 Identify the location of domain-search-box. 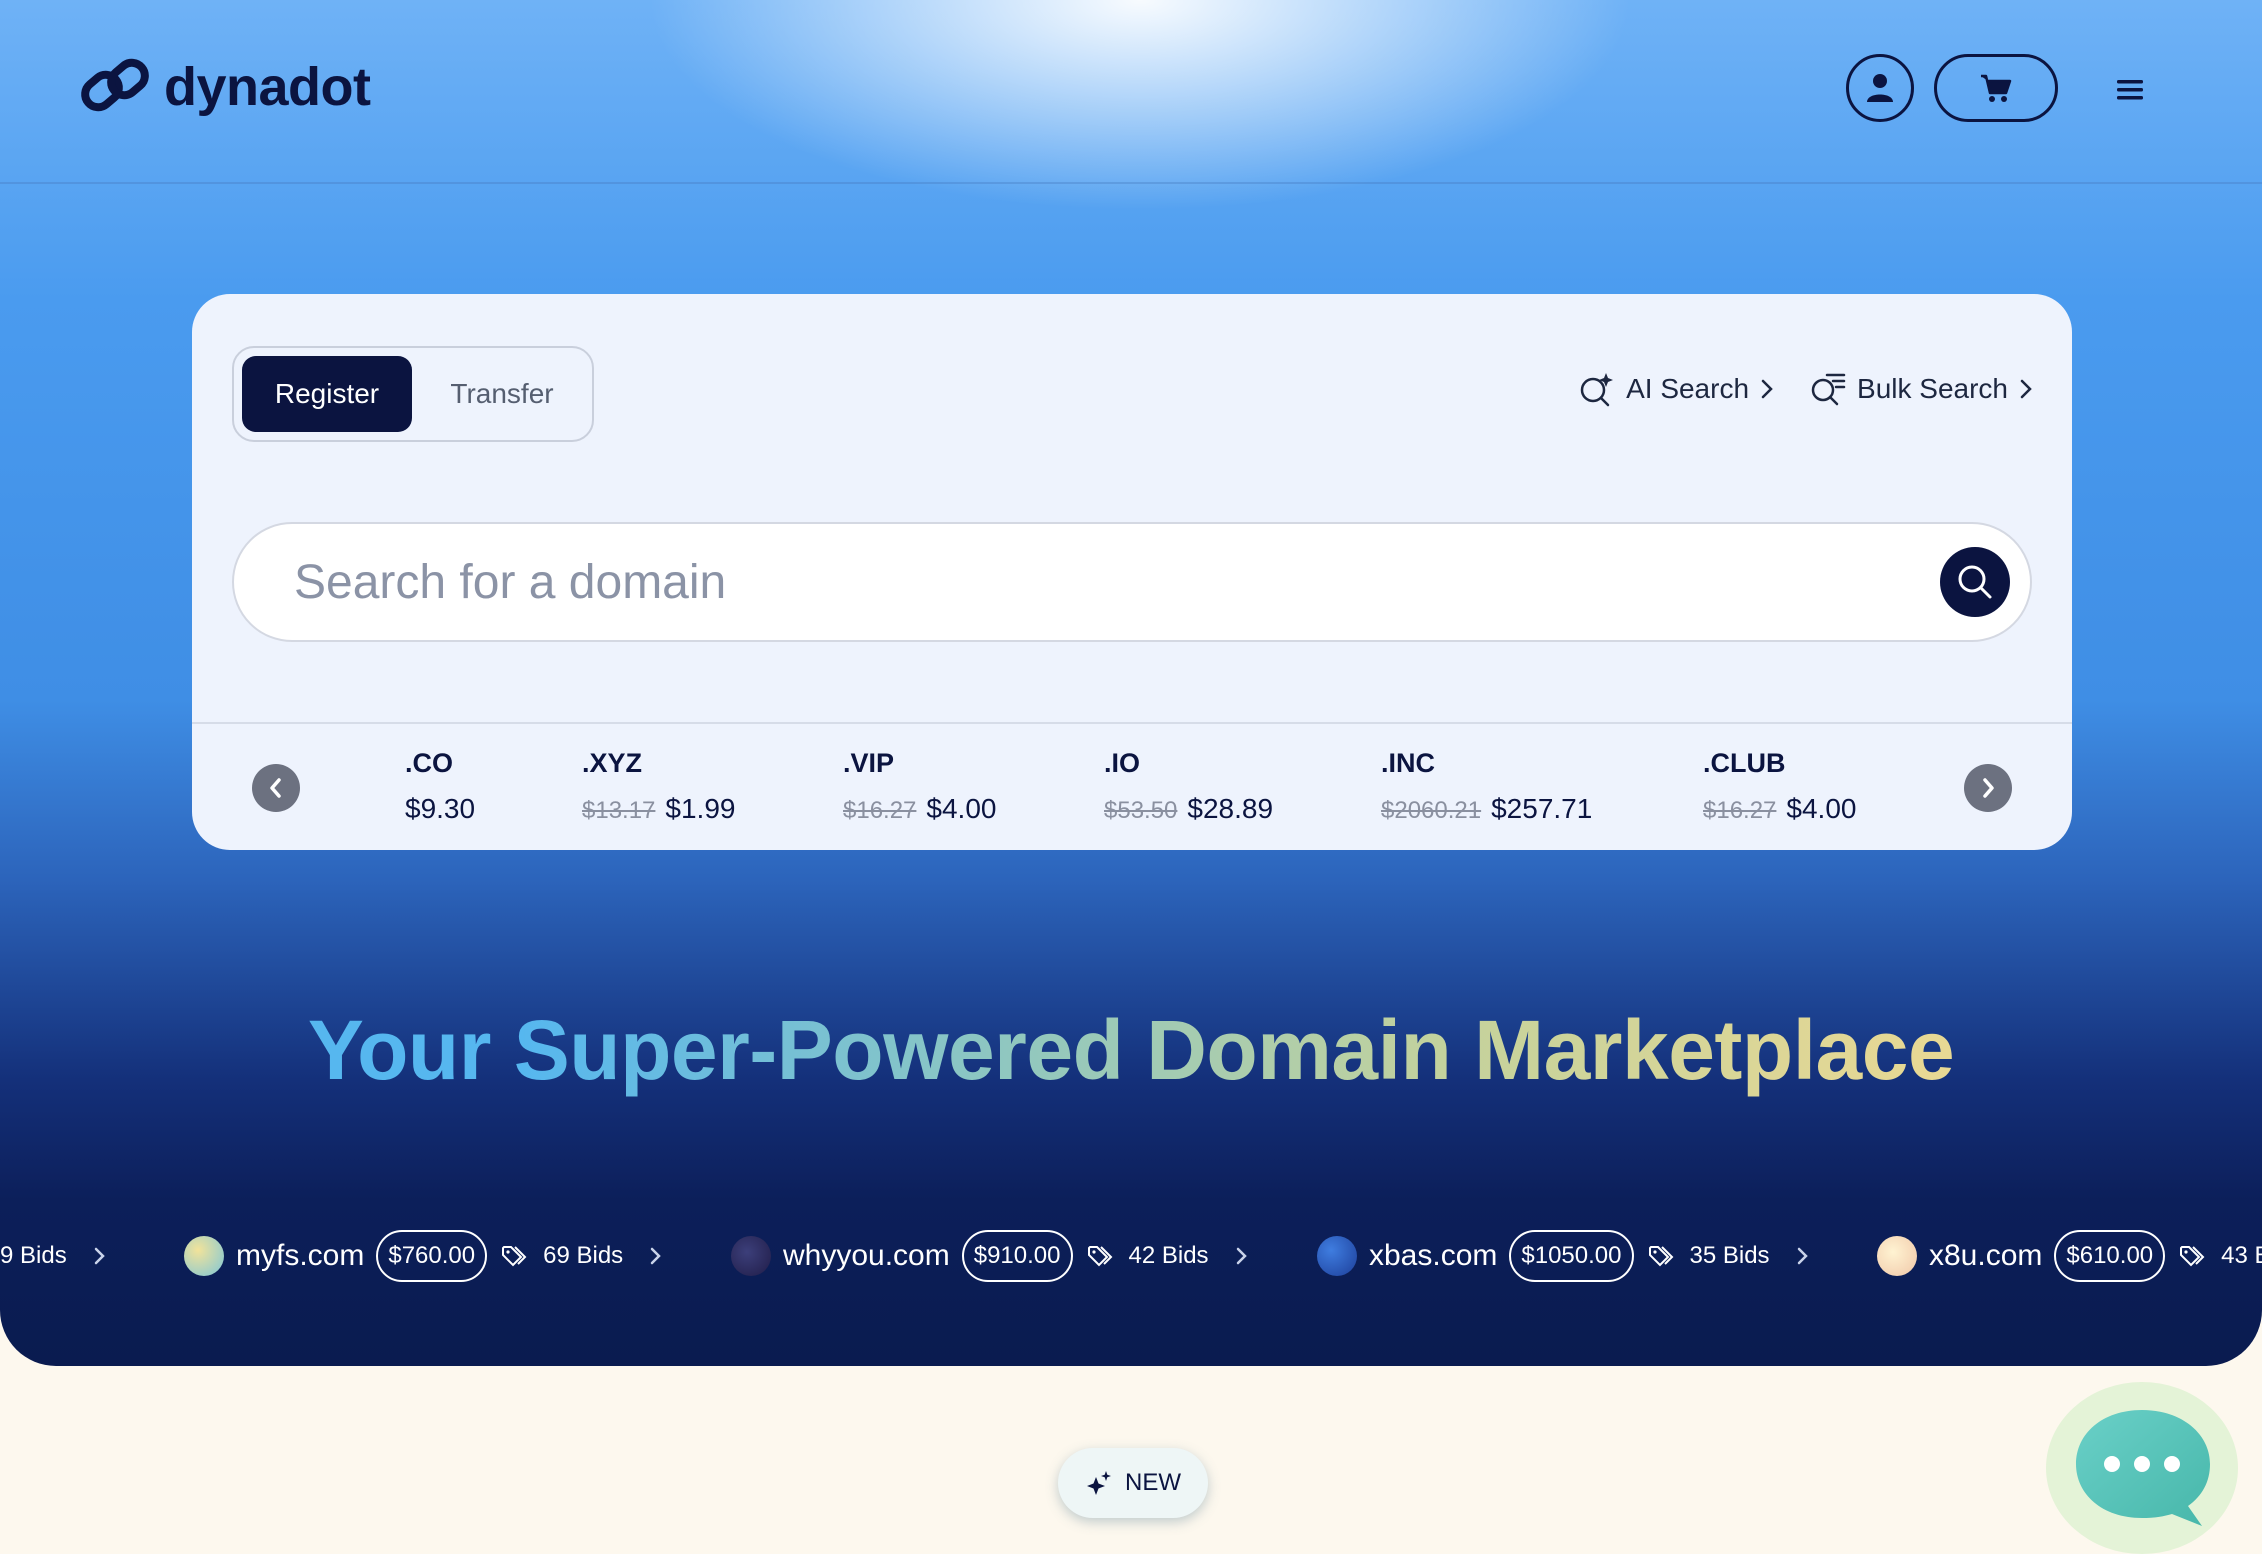
(1132, 582).